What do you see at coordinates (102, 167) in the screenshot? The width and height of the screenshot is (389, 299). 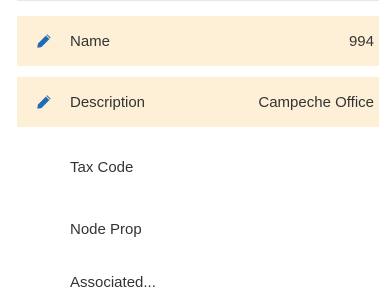 I see `property-label: Tax Code` at bounding box center [102, 167].